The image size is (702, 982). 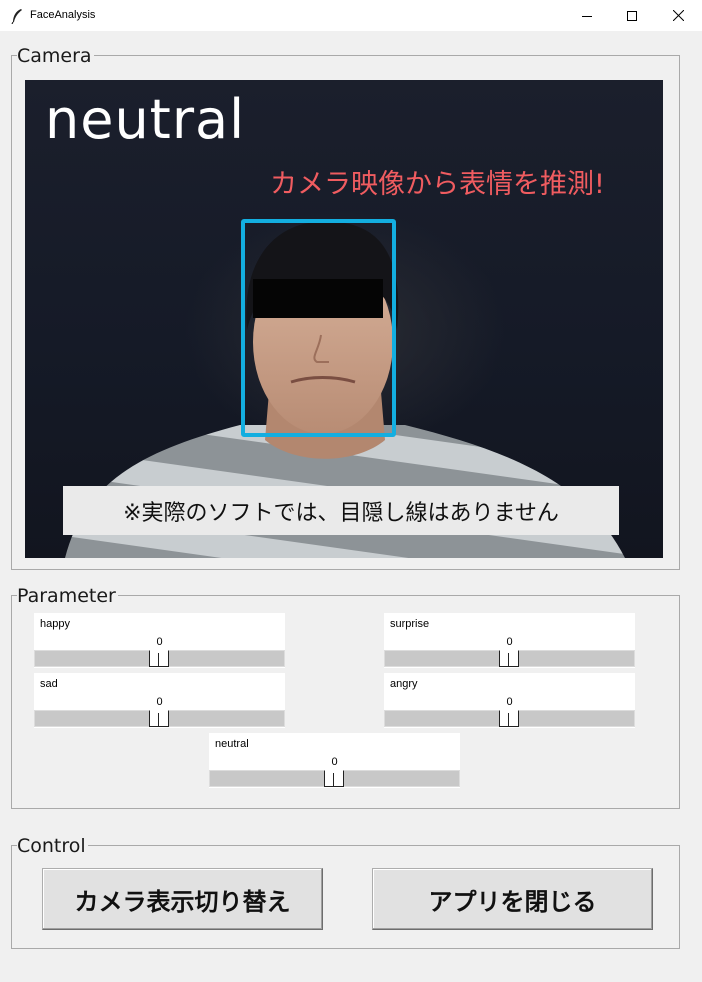 What do you see at coordinates (52, 846) in the screenshot?
I see `control-frame-label: Control` at bounding box center [52, 846].